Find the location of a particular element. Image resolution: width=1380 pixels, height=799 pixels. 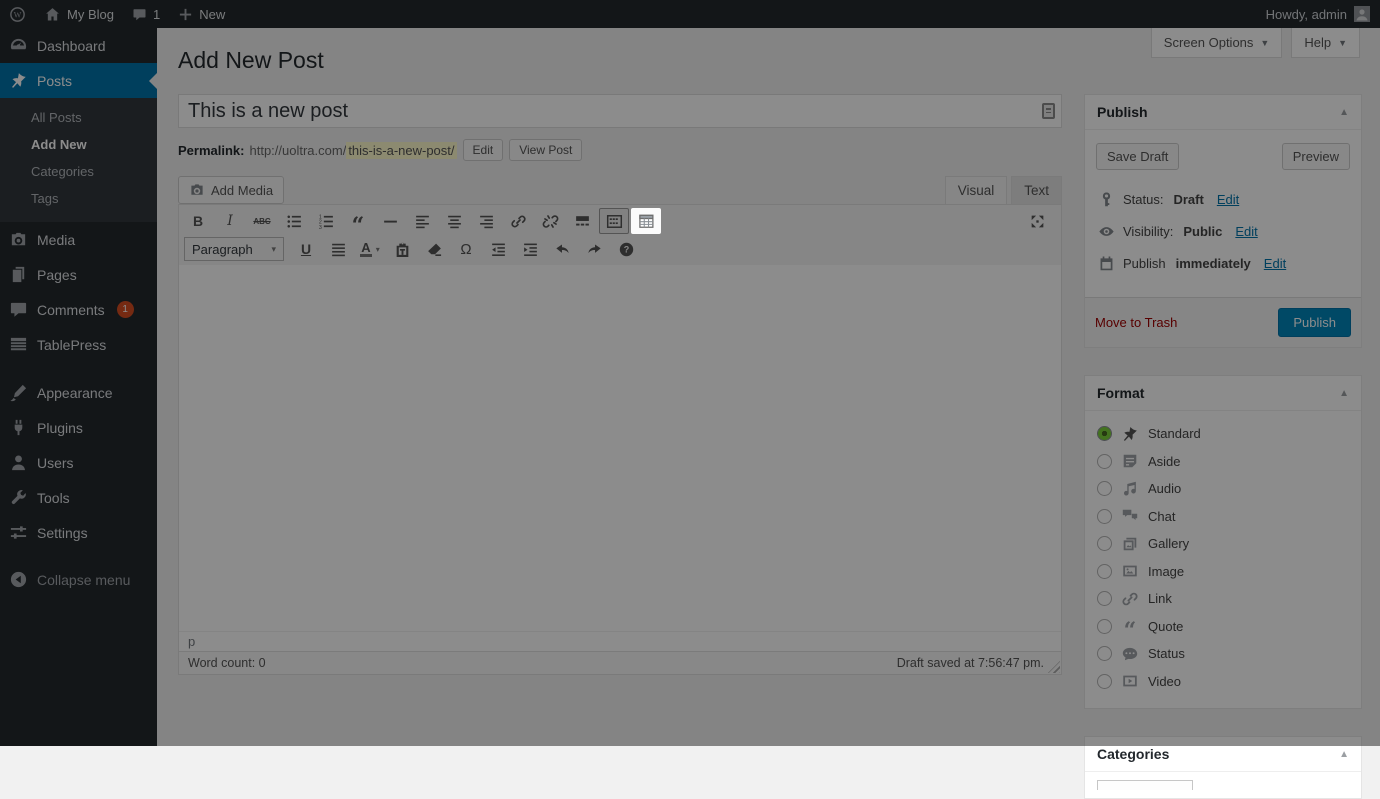

toolbar-button-insert-more-tag is located at coordinates (582, 221).